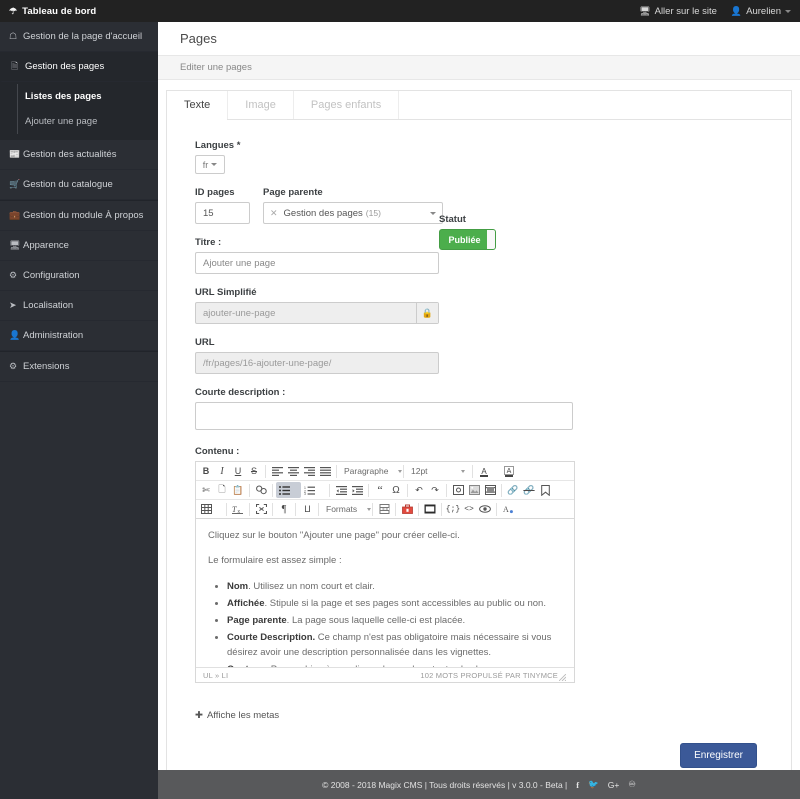  Describe the element at coordinates (284, 490) in the screenshot. I see `bullet-list-icon` at that location.